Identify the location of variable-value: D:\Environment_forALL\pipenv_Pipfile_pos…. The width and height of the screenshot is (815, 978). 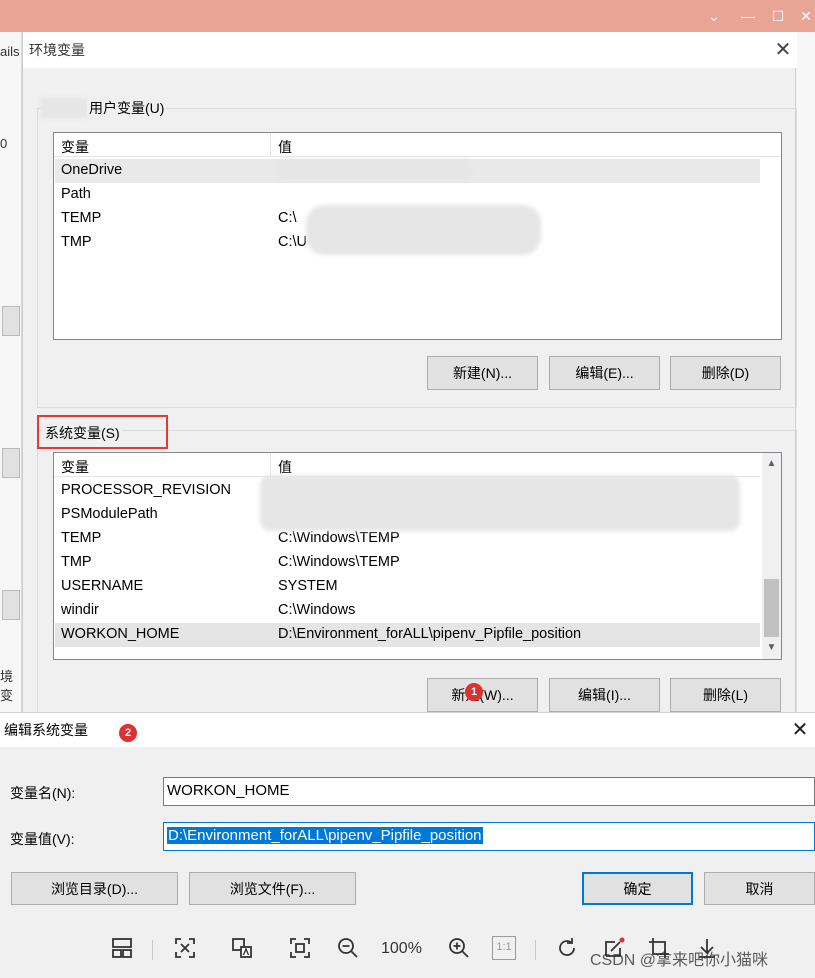
(430, 634).